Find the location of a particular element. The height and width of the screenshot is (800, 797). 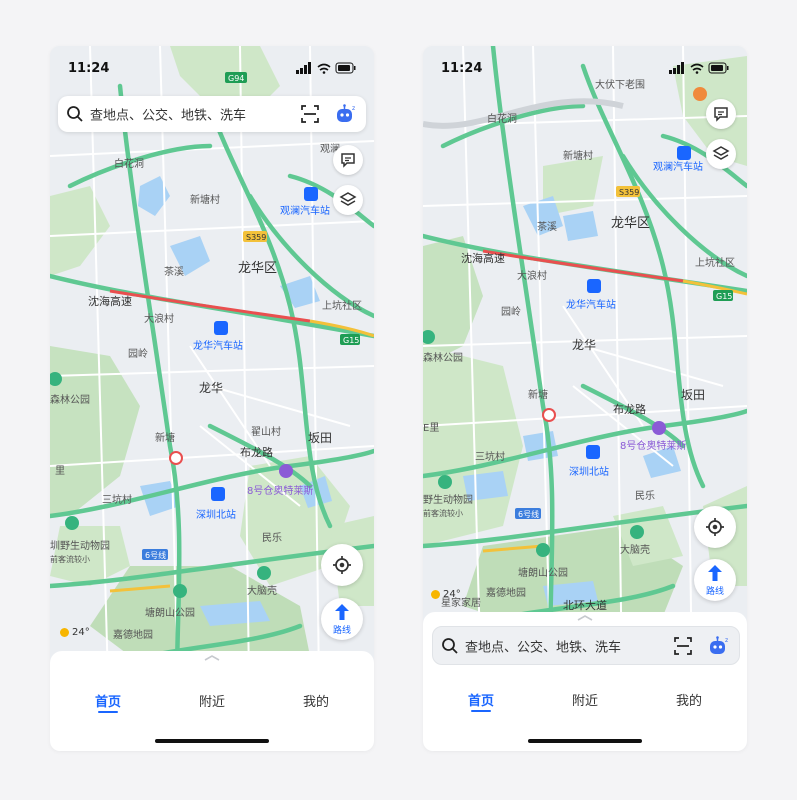

map-label-e-li: 里 is located at coordinates (60, 471).